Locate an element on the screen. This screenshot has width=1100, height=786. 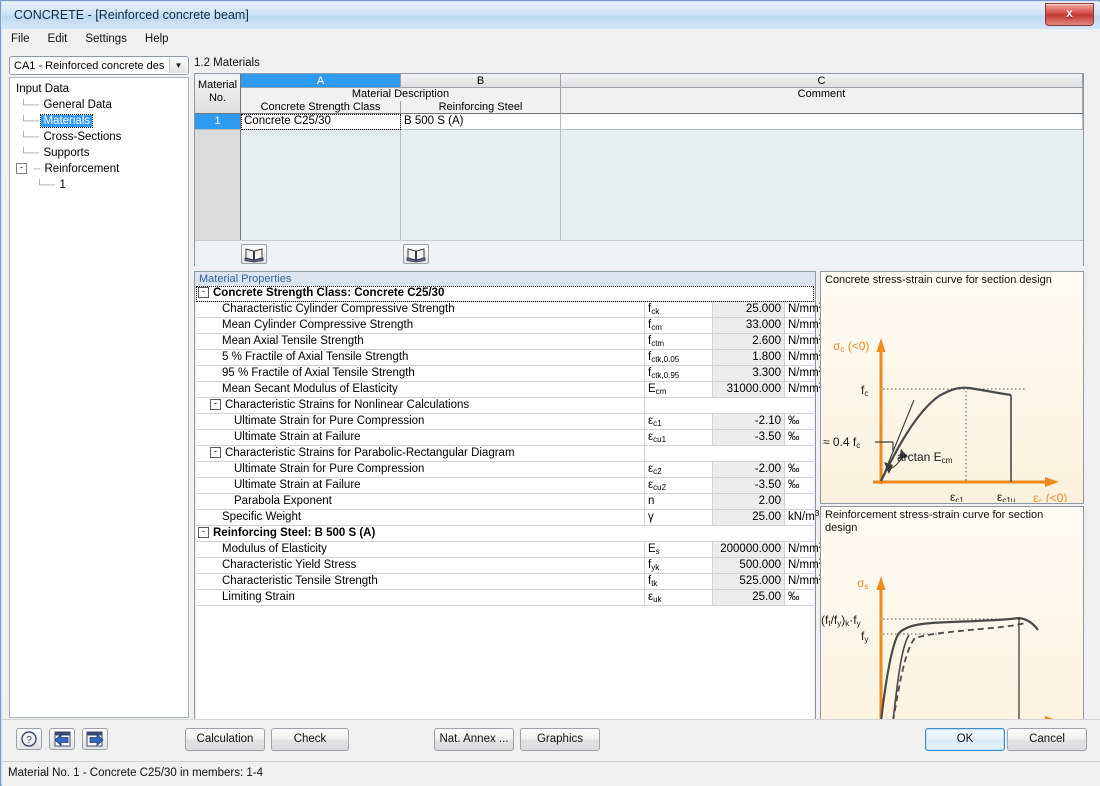
column-header-b: B is located at coordinates (481, 81).